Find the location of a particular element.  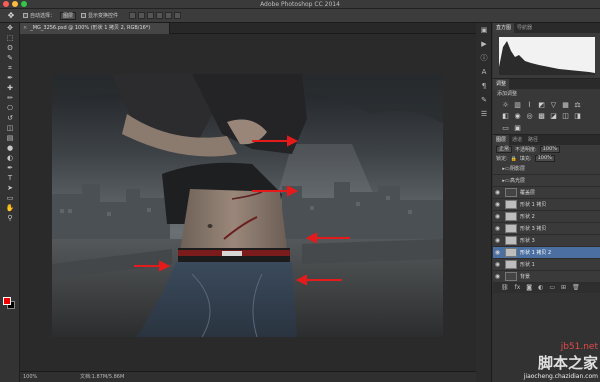

layer-row: ◉ 形状 2 is located at coordinates (546, 217).